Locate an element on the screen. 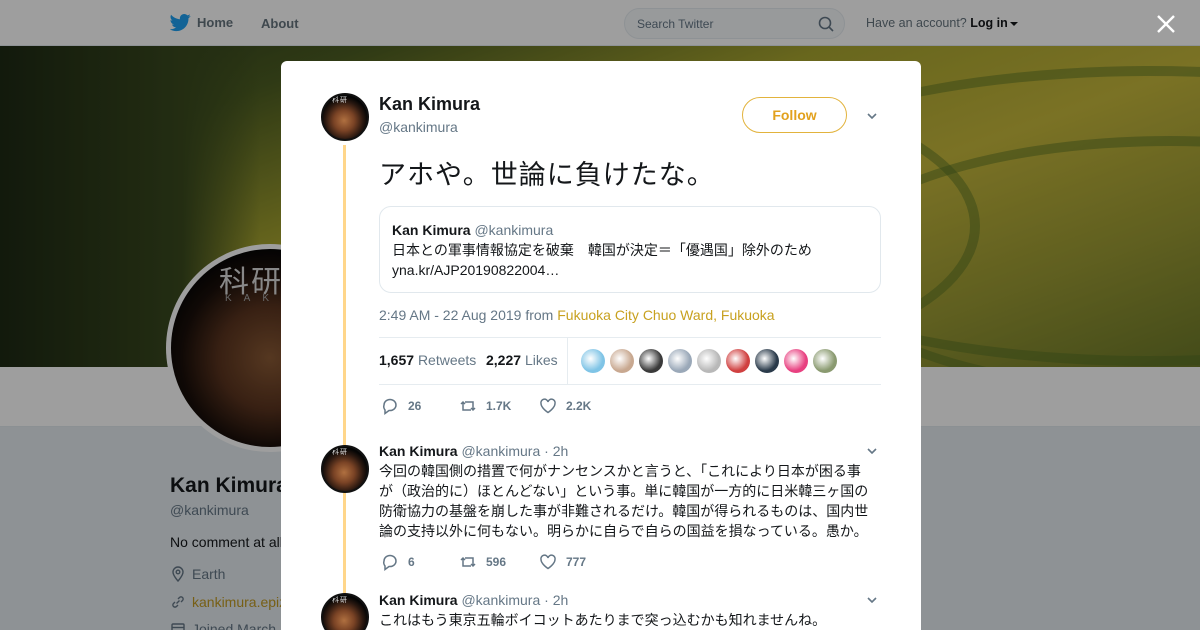 This screenshot has height=630, width=1200. tweet-text: アホや。世論に負けたな。 is located at coordinates (547, 175).